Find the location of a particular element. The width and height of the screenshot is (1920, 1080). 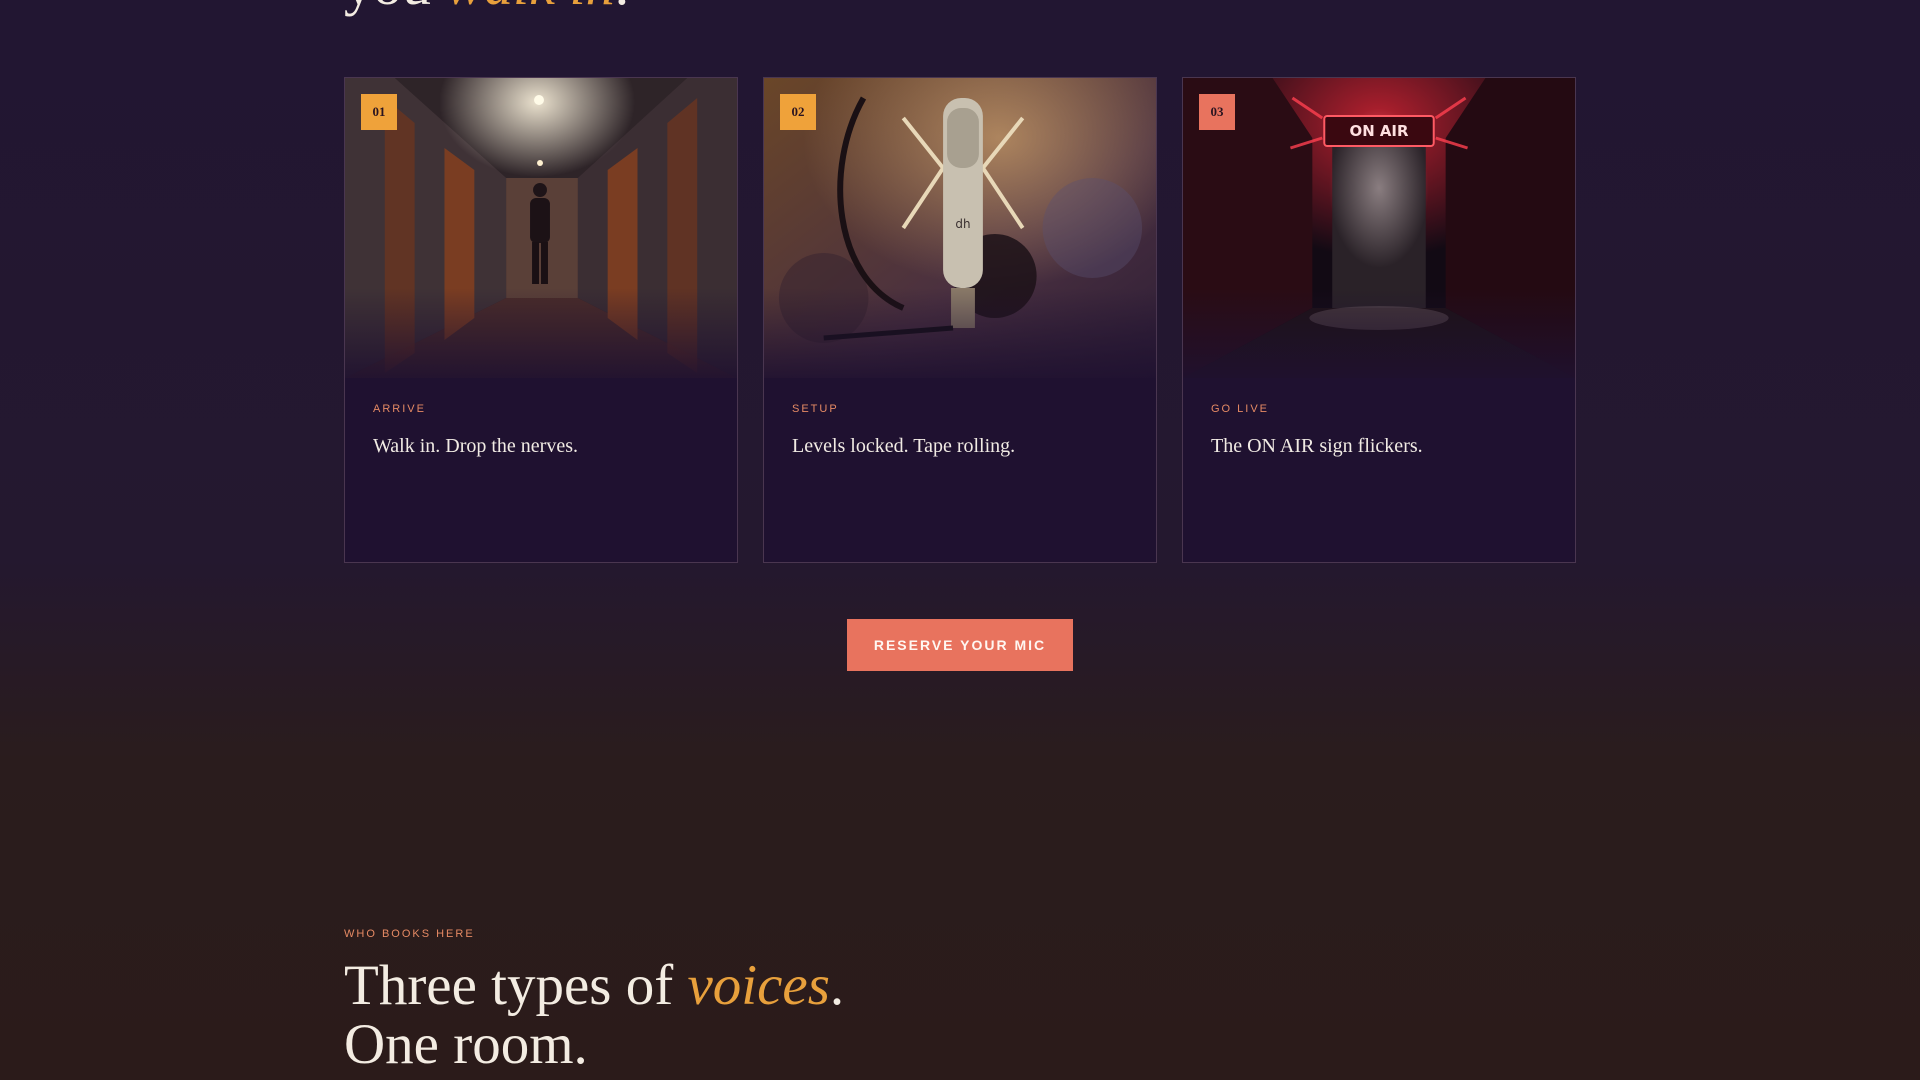

step-card-setup: dh 02 SETUP Levels locked. Tape rolling. is located at coordinates (960, 320).